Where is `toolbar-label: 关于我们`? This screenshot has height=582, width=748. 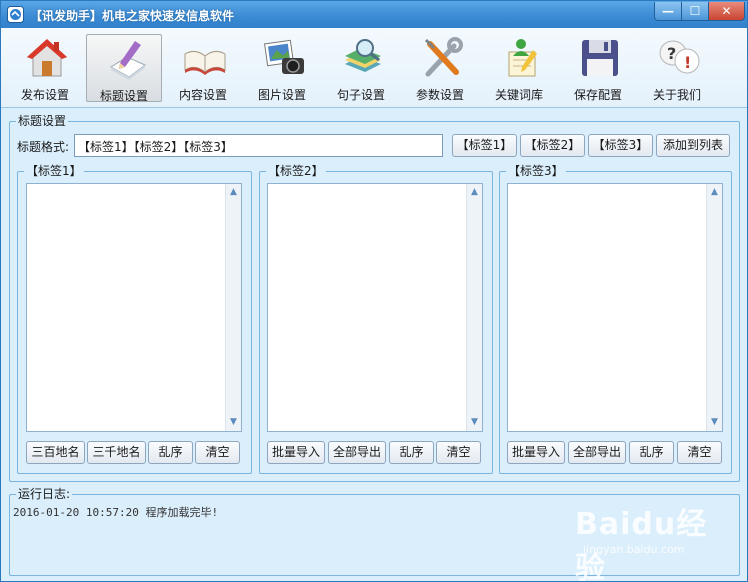
toolbar-label: 关于我们 is located at coordinates (676, 95).